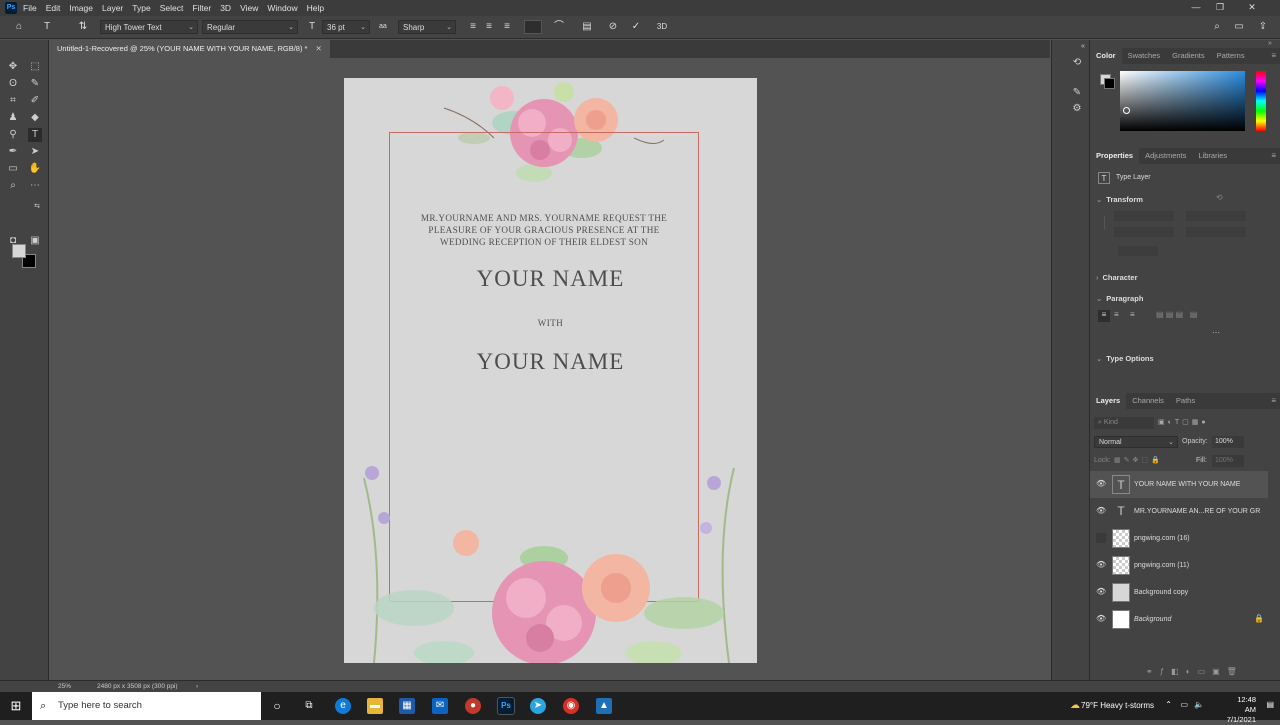 Image resolution: width=1280 pixels, height=725 pixels. I want to click on tab-libraries: Libraries, so click(1212, 156).